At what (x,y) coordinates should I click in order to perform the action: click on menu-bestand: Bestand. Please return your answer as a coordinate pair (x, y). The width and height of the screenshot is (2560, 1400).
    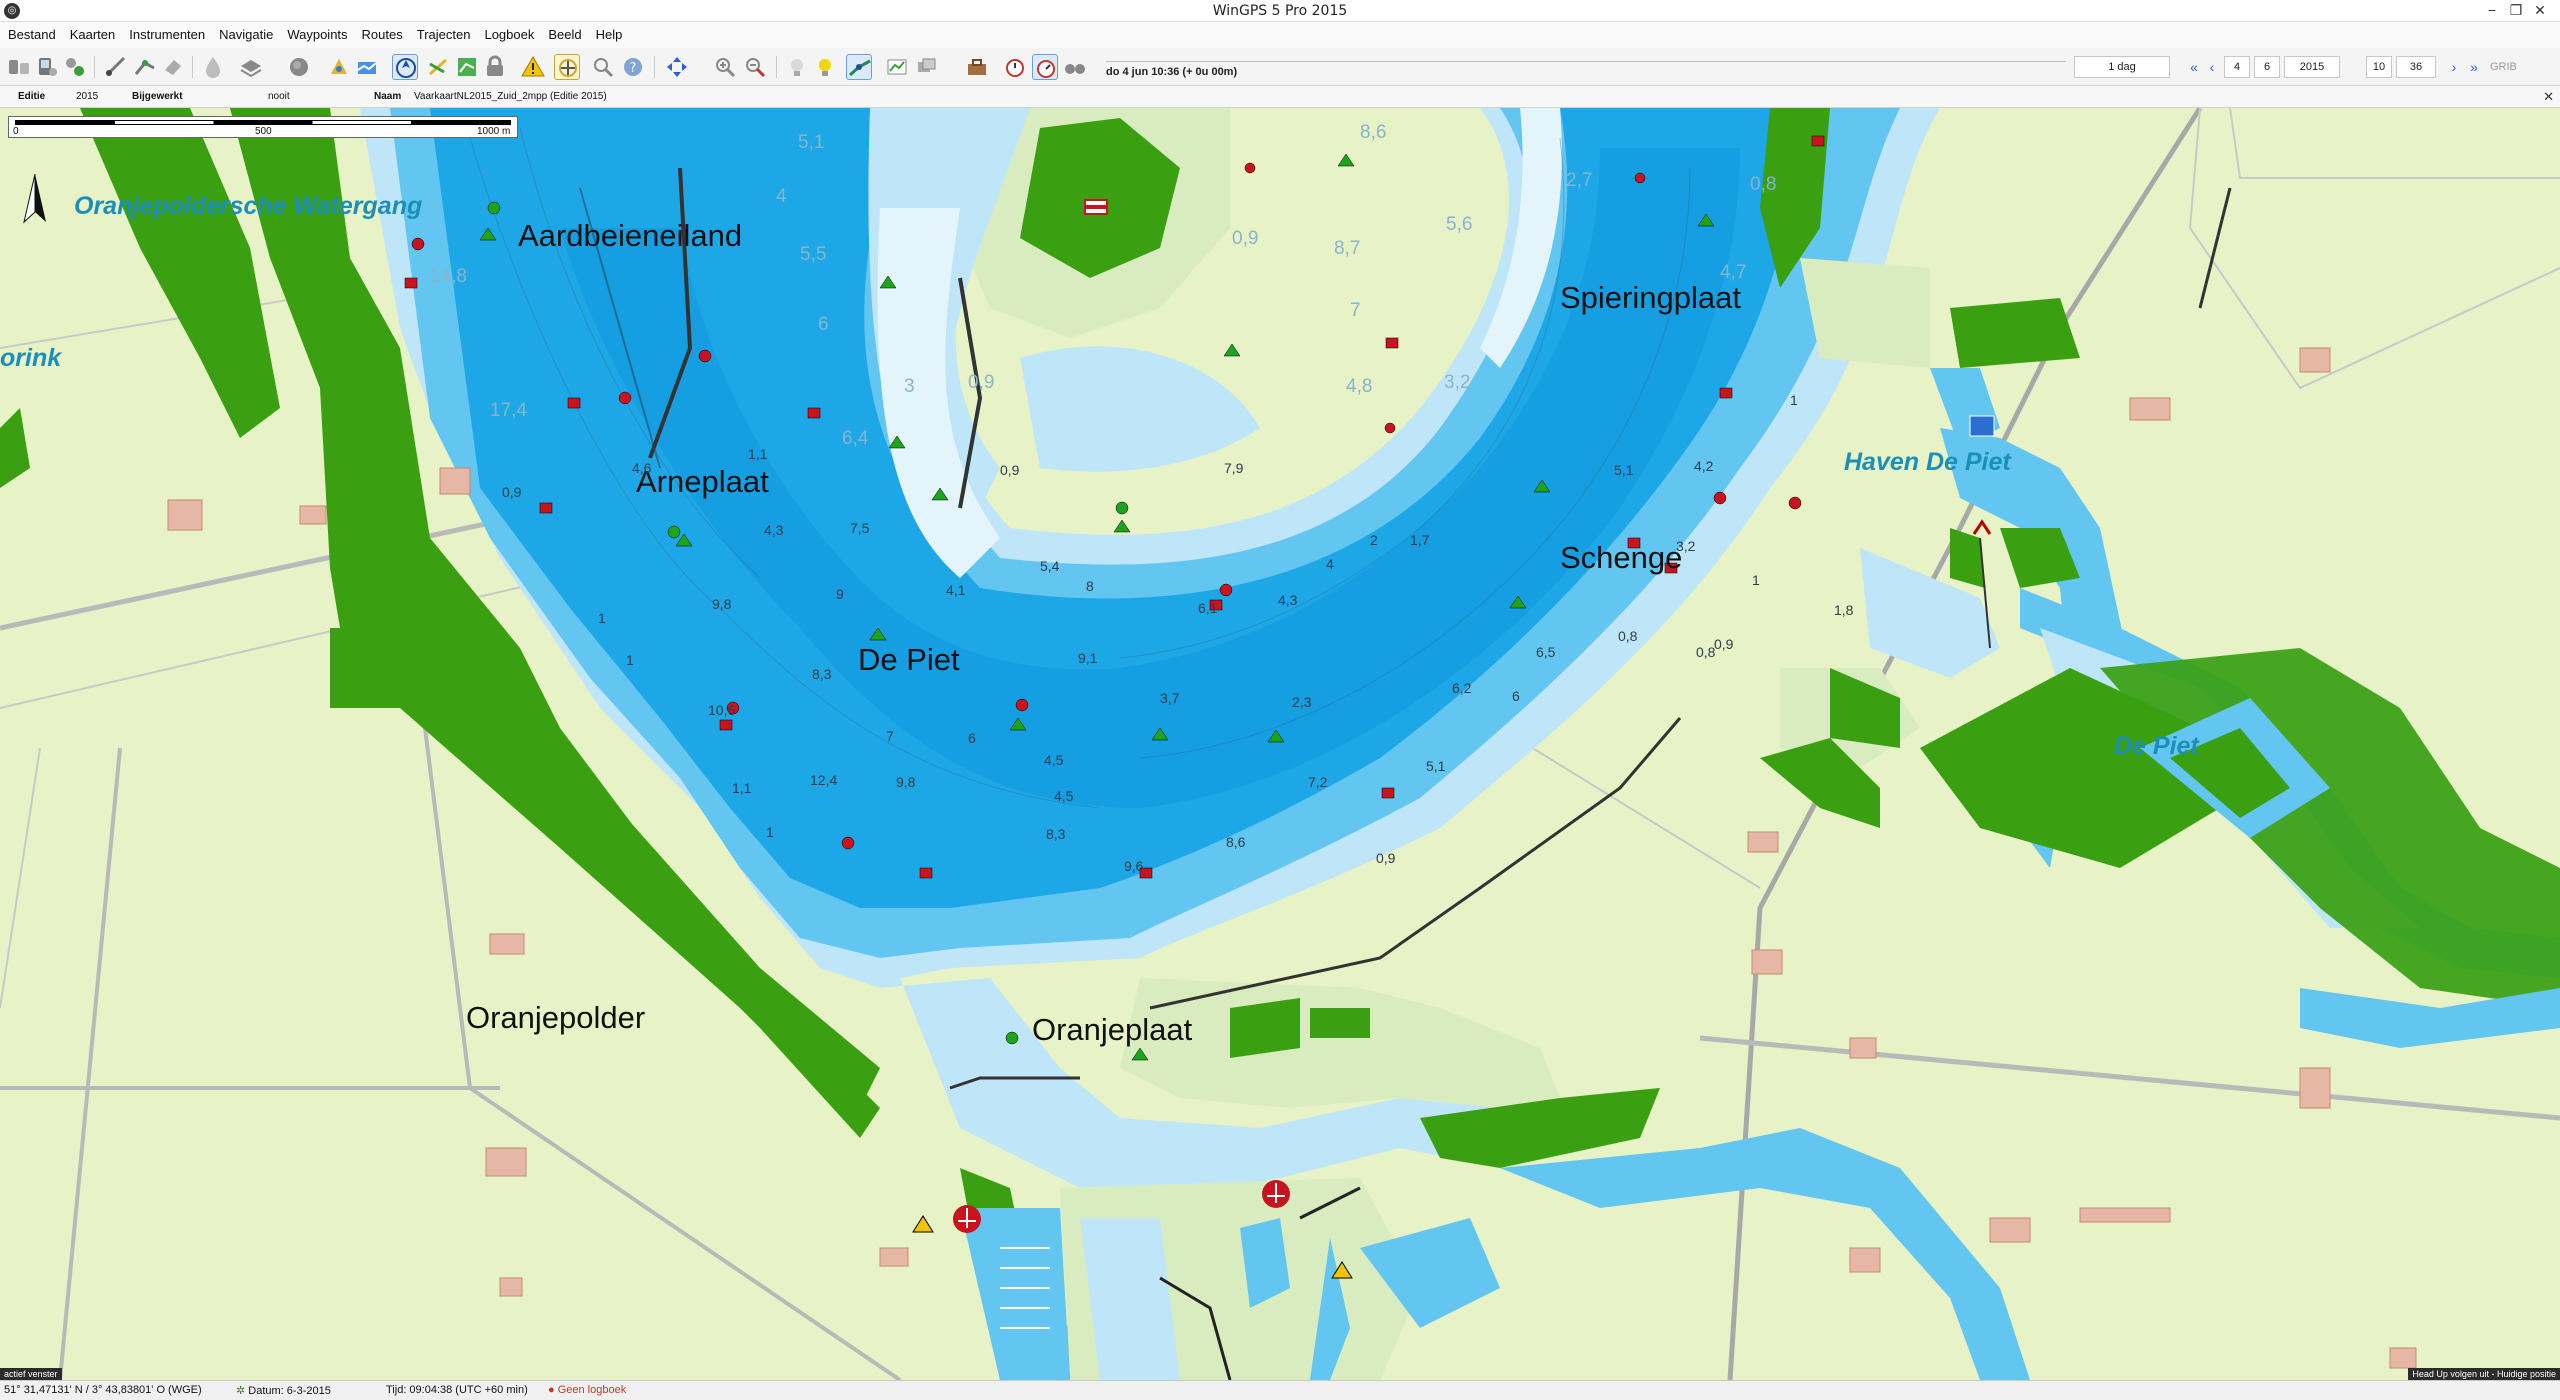
    Looking at the image, I should click on (31, 35).